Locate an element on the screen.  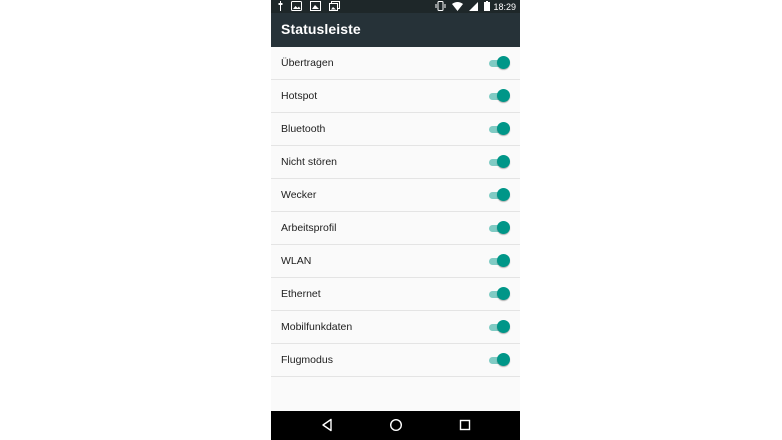
toggle-label: Nicht stören is located at coordinates (309, 162).